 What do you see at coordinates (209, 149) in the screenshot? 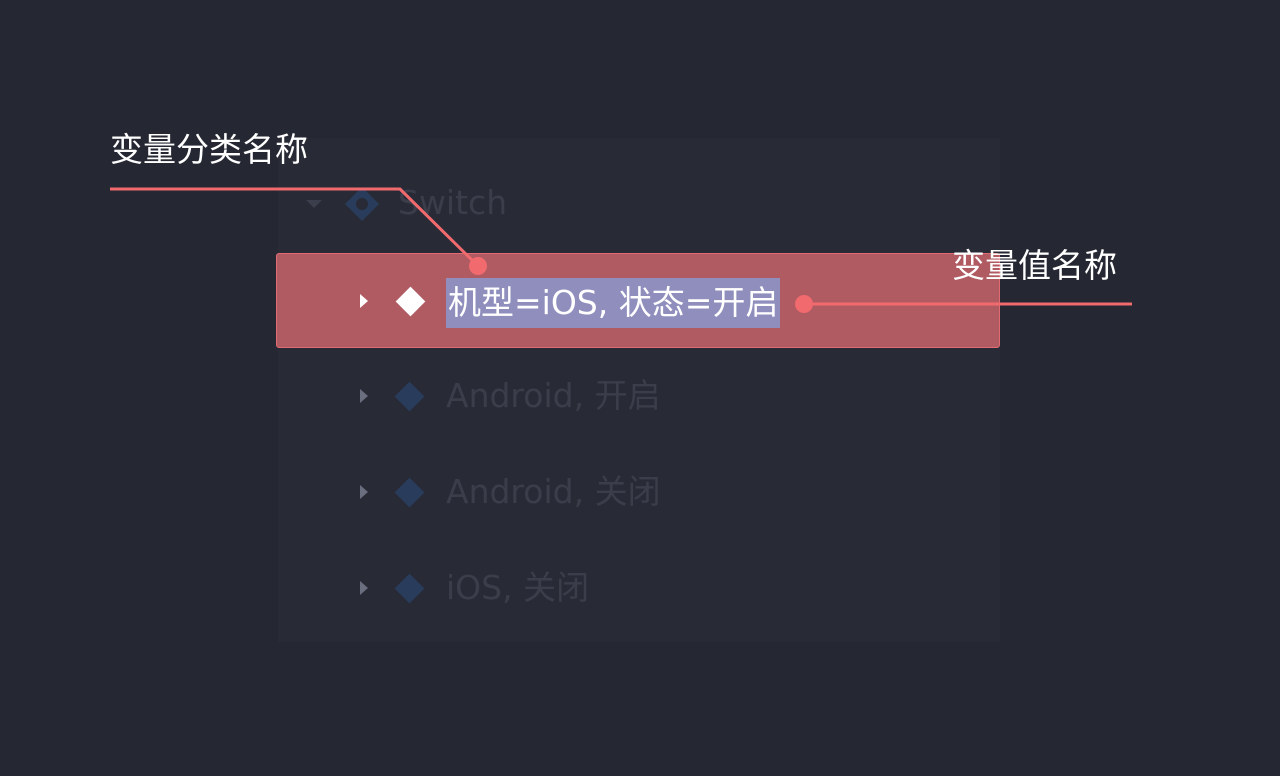
I see `category-name-annotation: 变量分类名称` at bounding box center [209, 149].